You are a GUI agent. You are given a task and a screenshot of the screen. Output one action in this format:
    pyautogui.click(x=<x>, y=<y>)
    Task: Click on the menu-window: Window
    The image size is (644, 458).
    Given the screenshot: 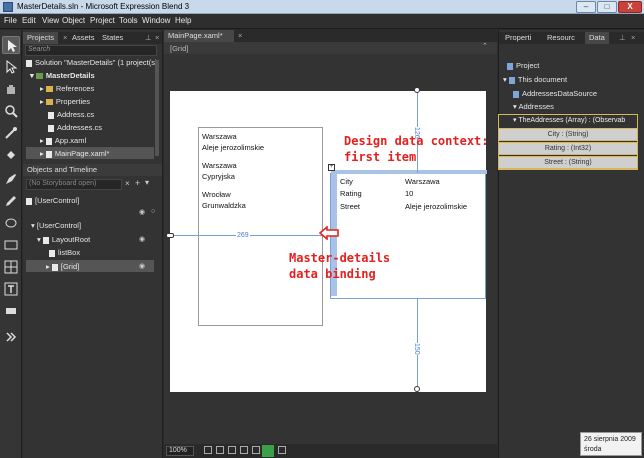 What is the action you would take?
    pyautogui.click(x=156, y=20)
    